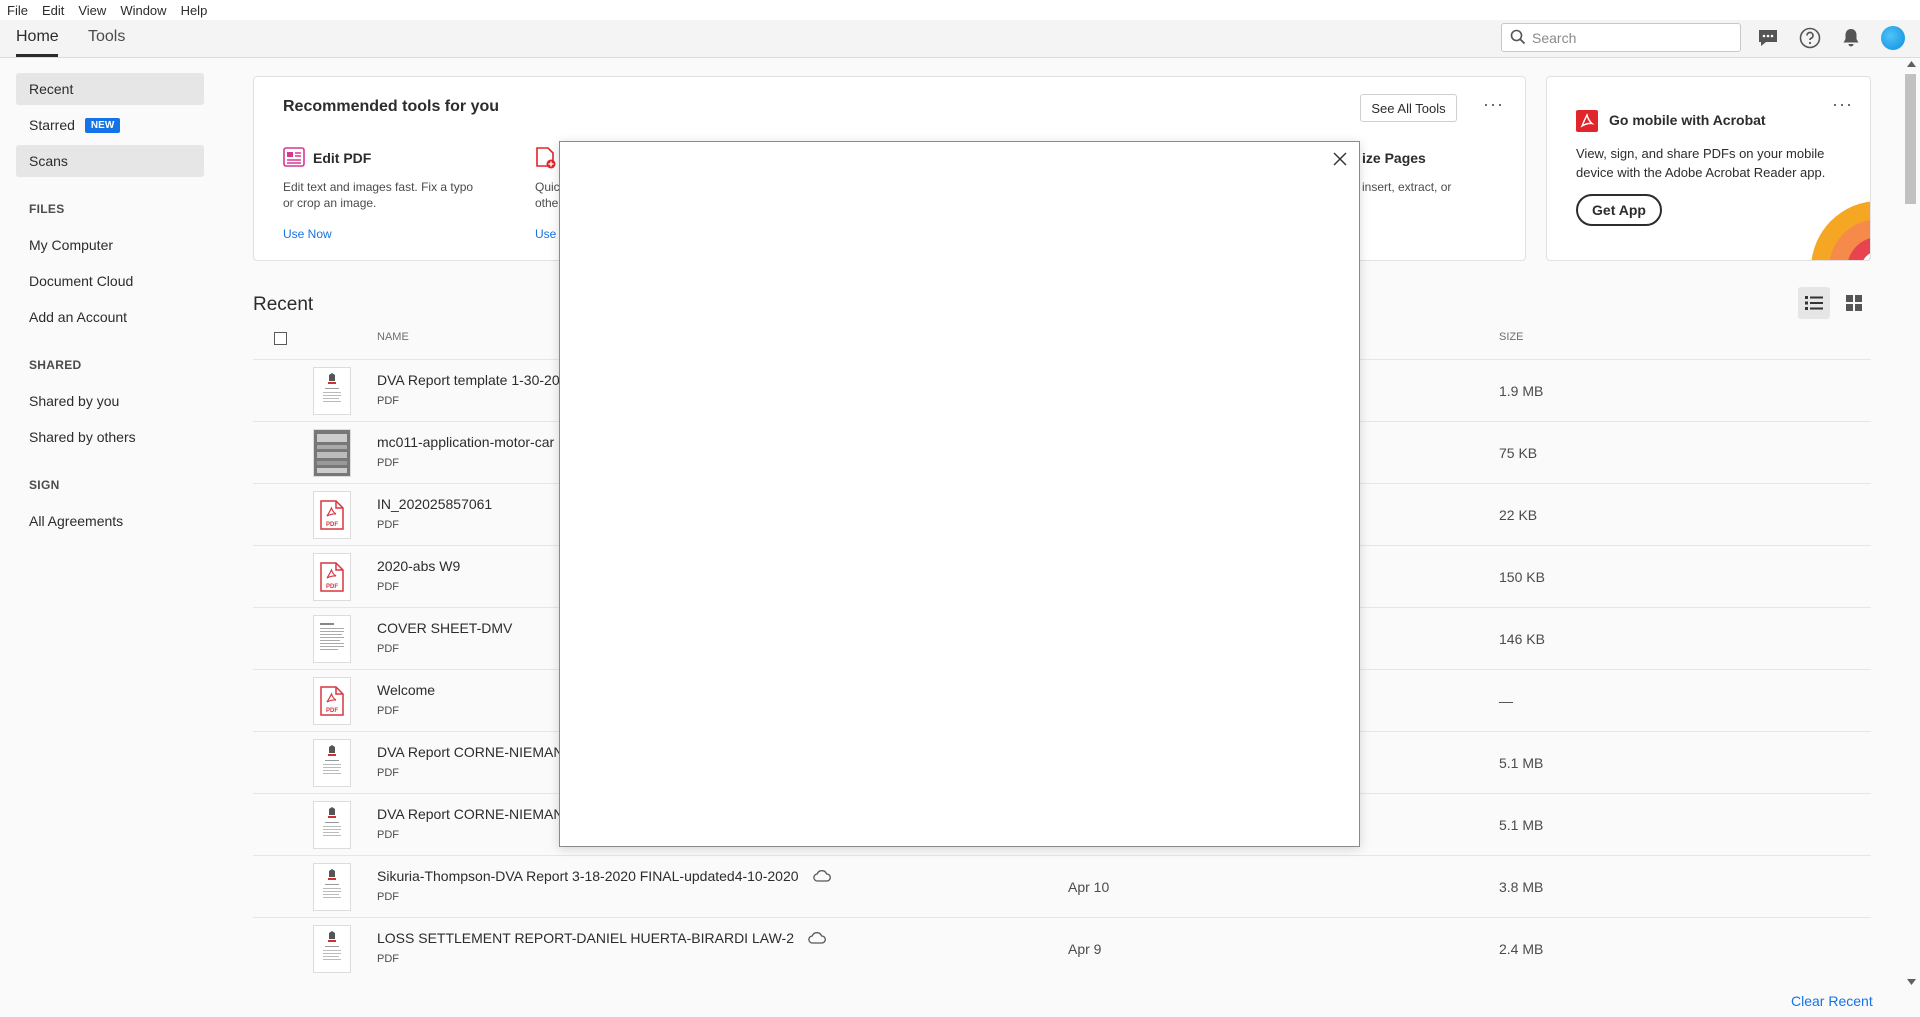 The image size is (1920, 1017). Describe the element at coordinates (110, 521) in the screenshot. I see `sidebar-item-all-agreements: All Agreements` at that location.